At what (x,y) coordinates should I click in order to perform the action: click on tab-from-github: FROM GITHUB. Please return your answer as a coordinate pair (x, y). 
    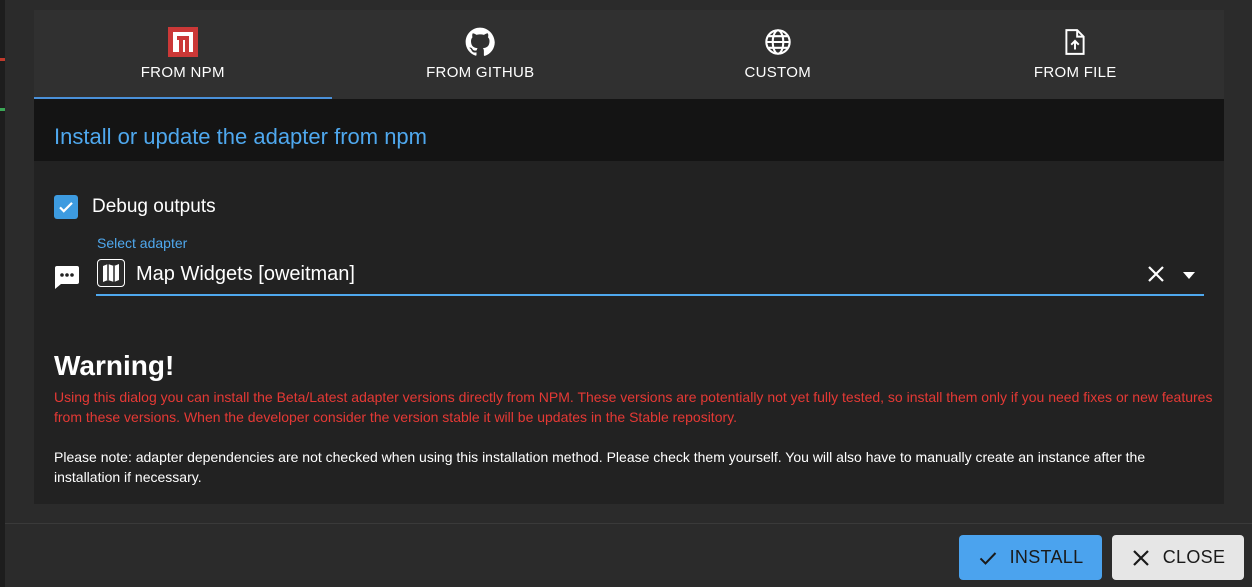
    Looking at the image, I should click on (481, 54).